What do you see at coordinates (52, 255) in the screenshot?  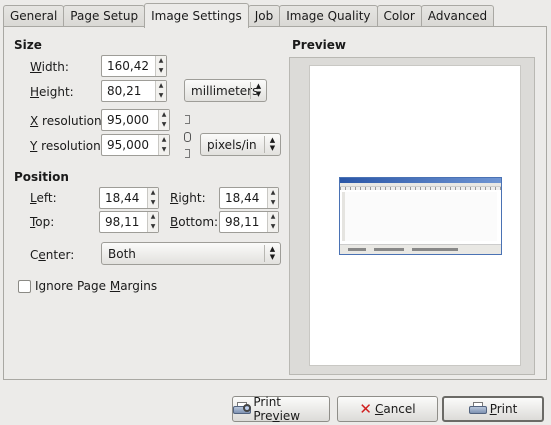 I see `center-label: Center:` at bounding box center [52, 255].